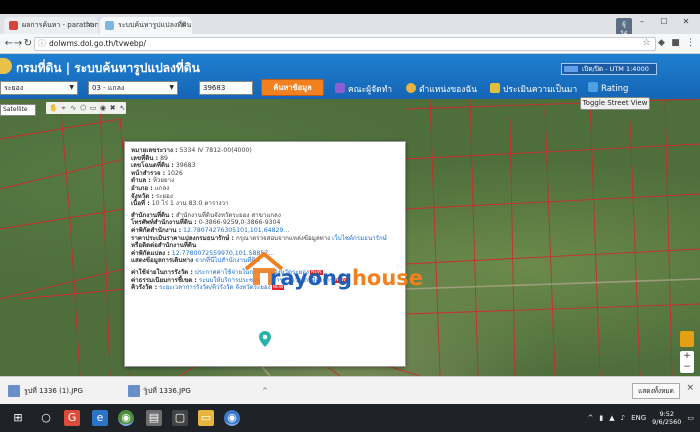  Describe the element at coordinates (53, 391) in the screenshot. I see `download-filename: รูปที่ 1336 (1).JPG` at that location.